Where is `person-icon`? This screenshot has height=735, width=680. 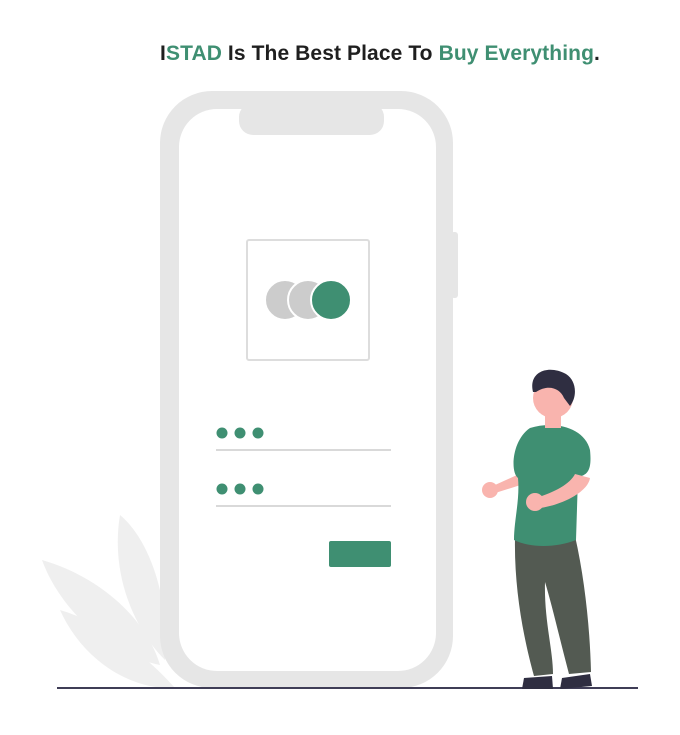 person-icon is located at coordinates (537, 529).